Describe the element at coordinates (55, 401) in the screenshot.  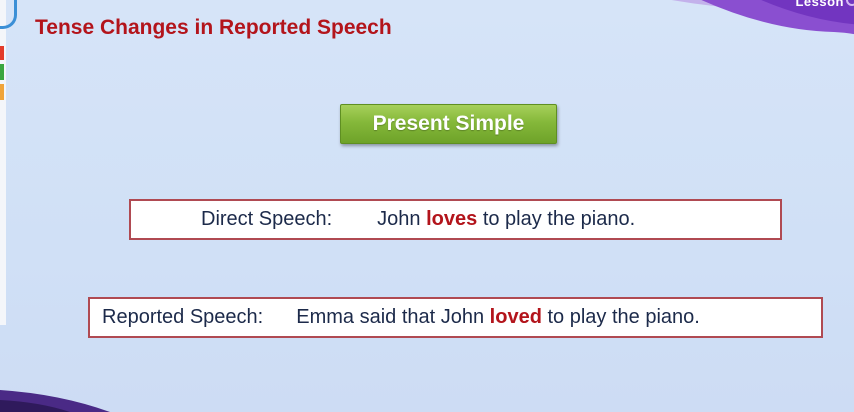
I see `bottom-corner-decoration` at that location.